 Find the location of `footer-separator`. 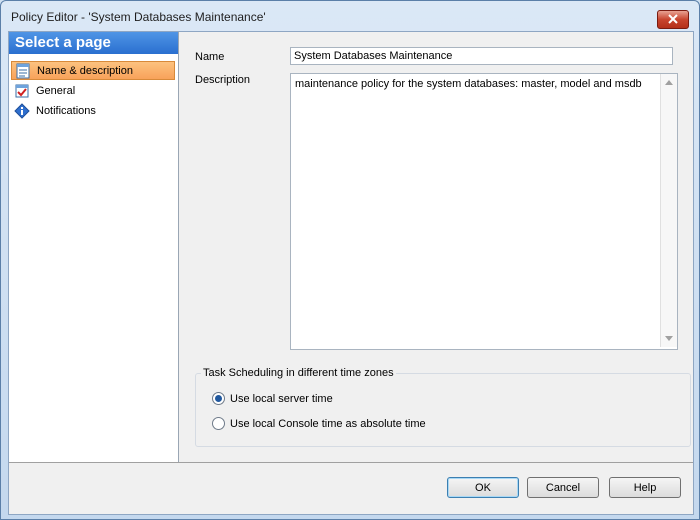

footer-separator is located at coordinates (351, 462).